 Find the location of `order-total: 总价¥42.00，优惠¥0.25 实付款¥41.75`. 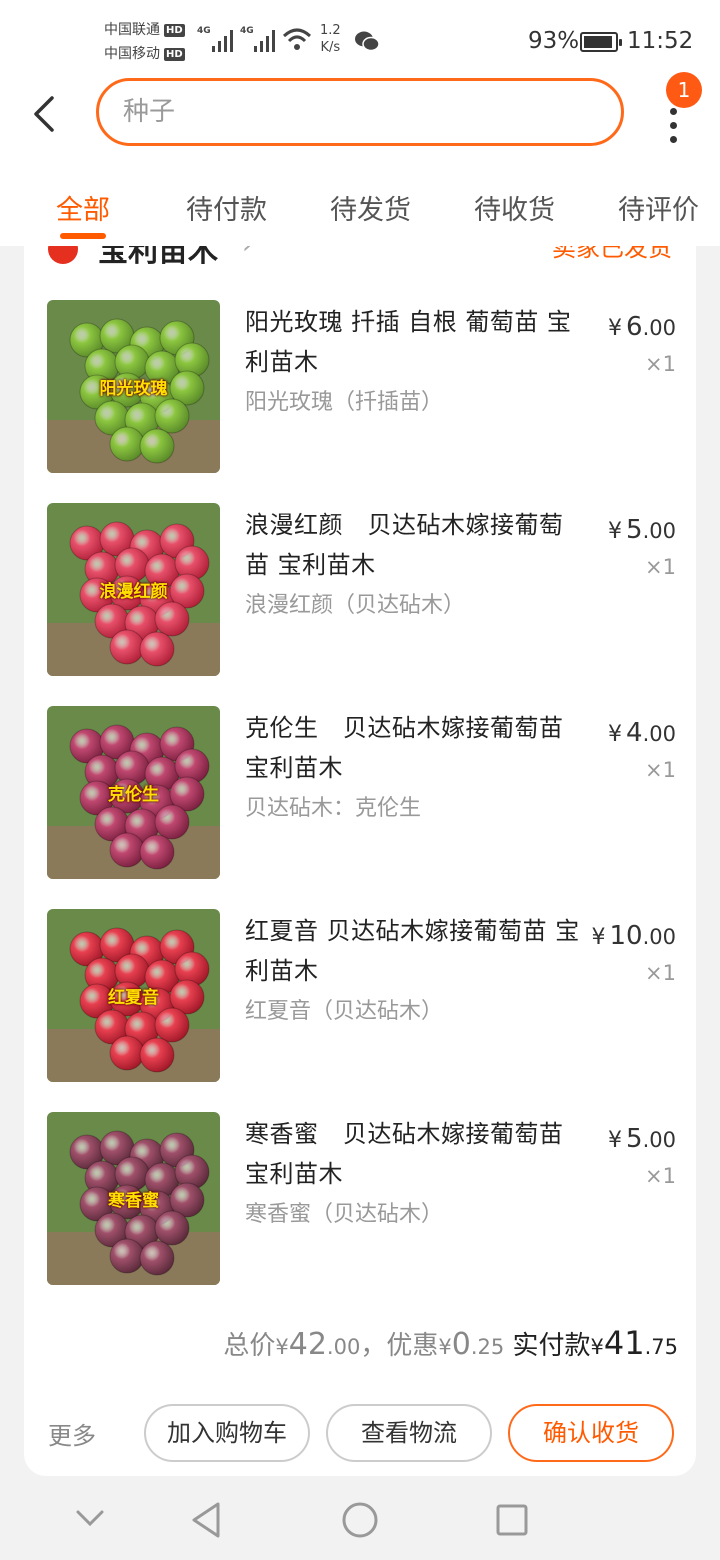

order-total: 总价¥42.00，优惠¥0.25 实付款¥41.75 is located at coordinates (450, 1343).